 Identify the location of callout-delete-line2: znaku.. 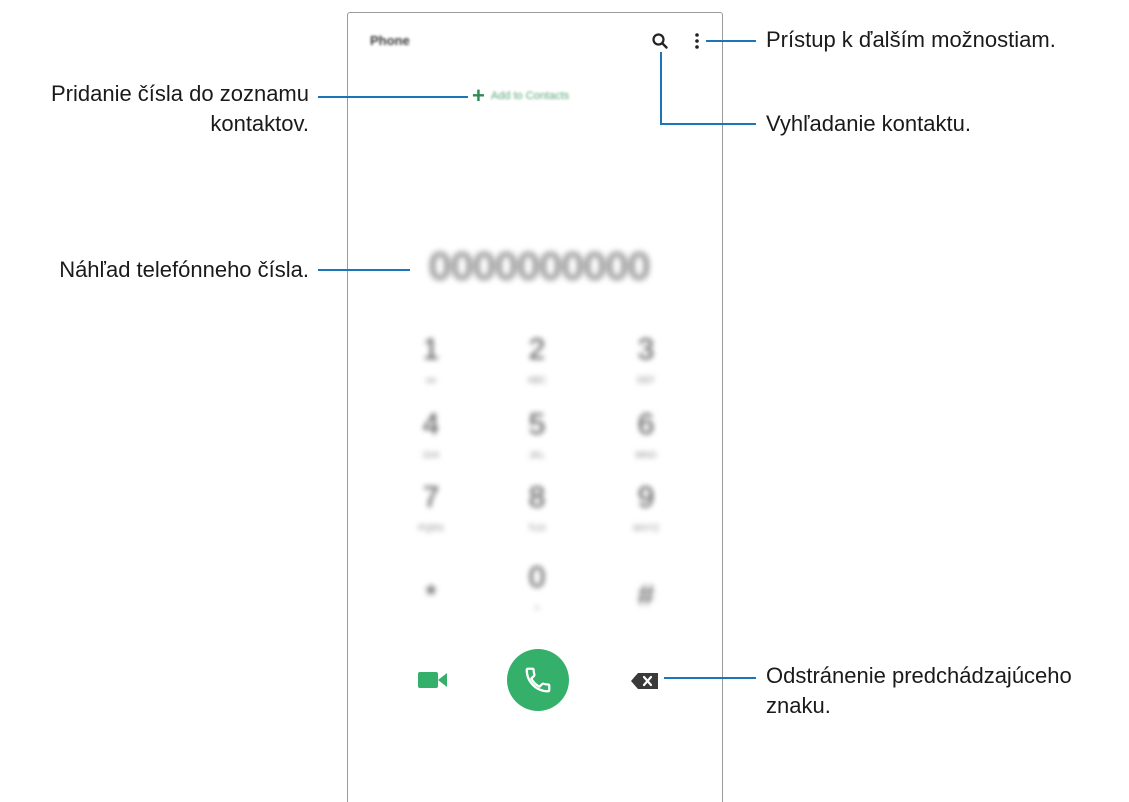
(798, 705).